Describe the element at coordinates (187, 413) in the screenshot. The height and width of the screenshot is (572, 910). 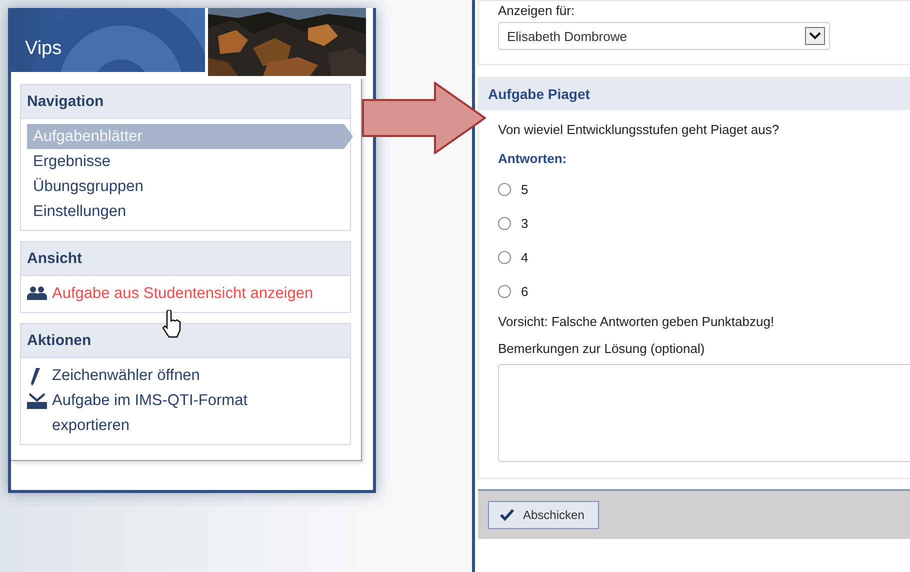
I see `action-link: Aufgabe im IMS-QTI-Format exportieren` at that location.